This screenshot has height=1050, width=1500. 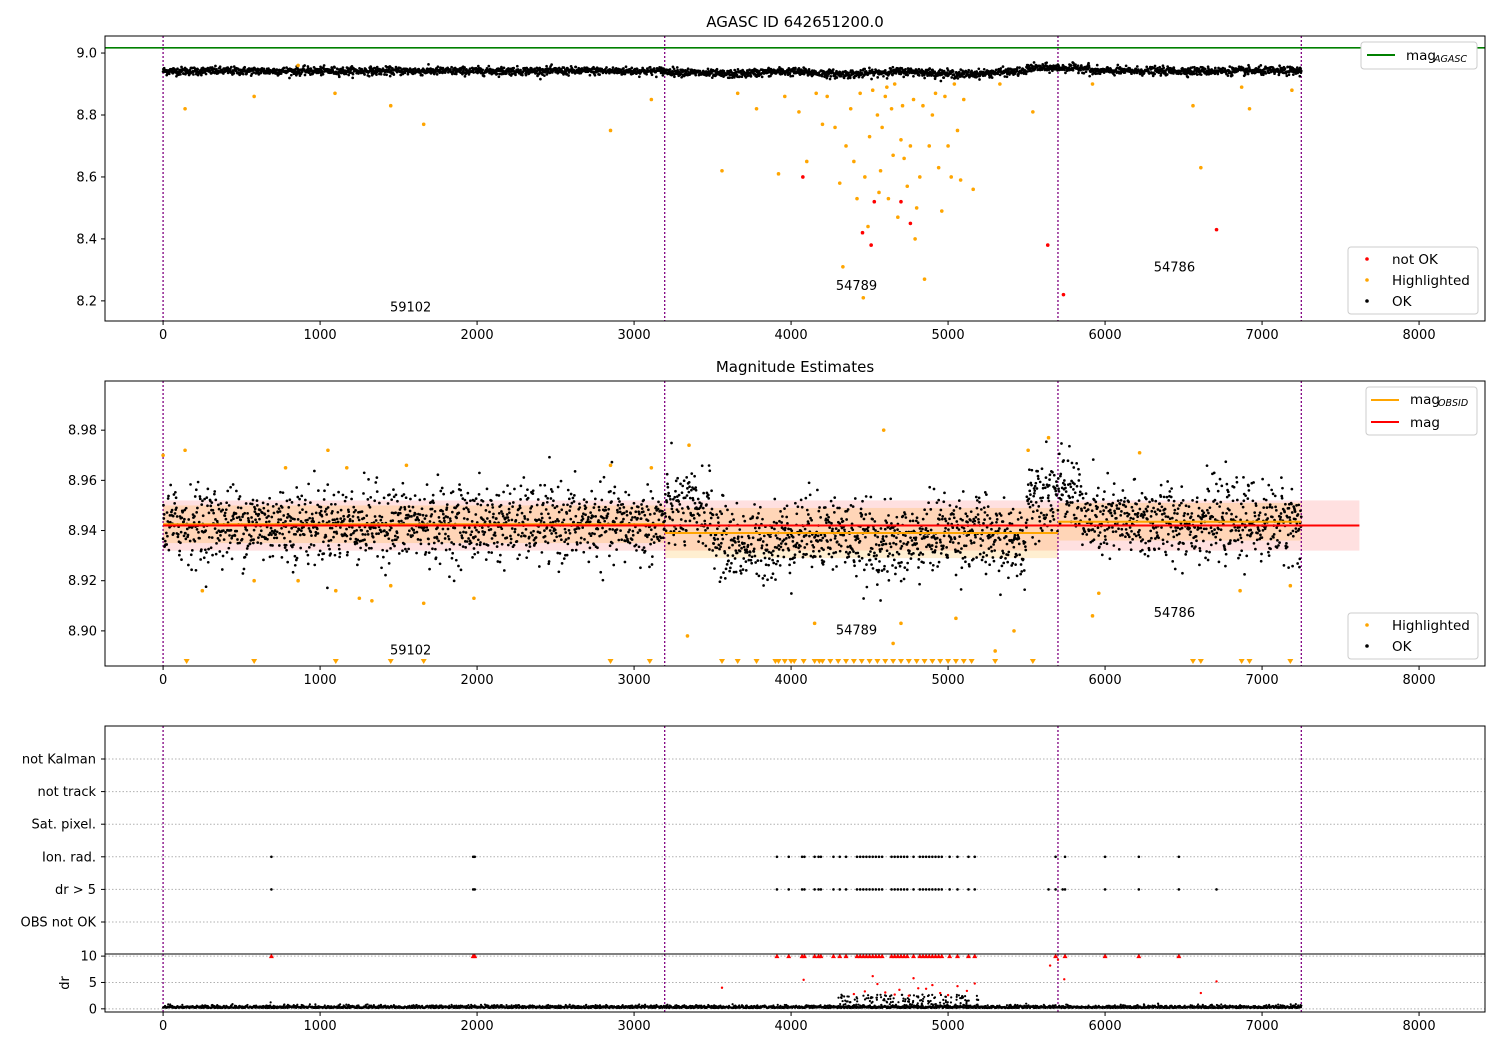 What do you see at coordinates (1419, 55) in the screenshot?
I see `legend-mag-agasc: magAGASC` at bounding box center [1419, 55].